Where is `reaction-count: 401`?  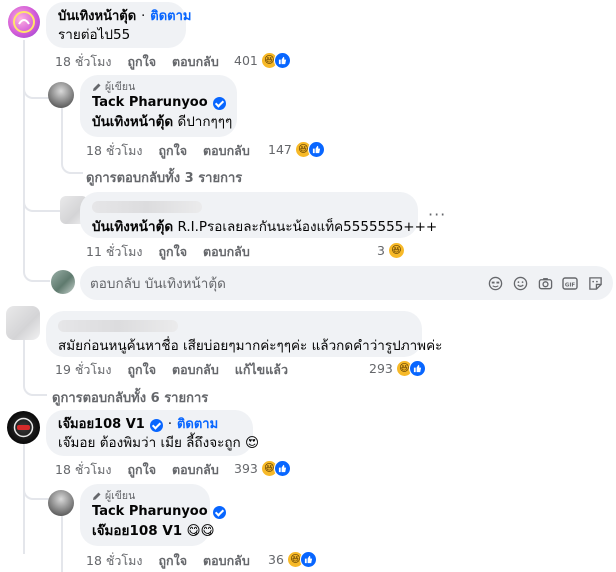 reaction-count: 401 is located at coordinates (246, 60).